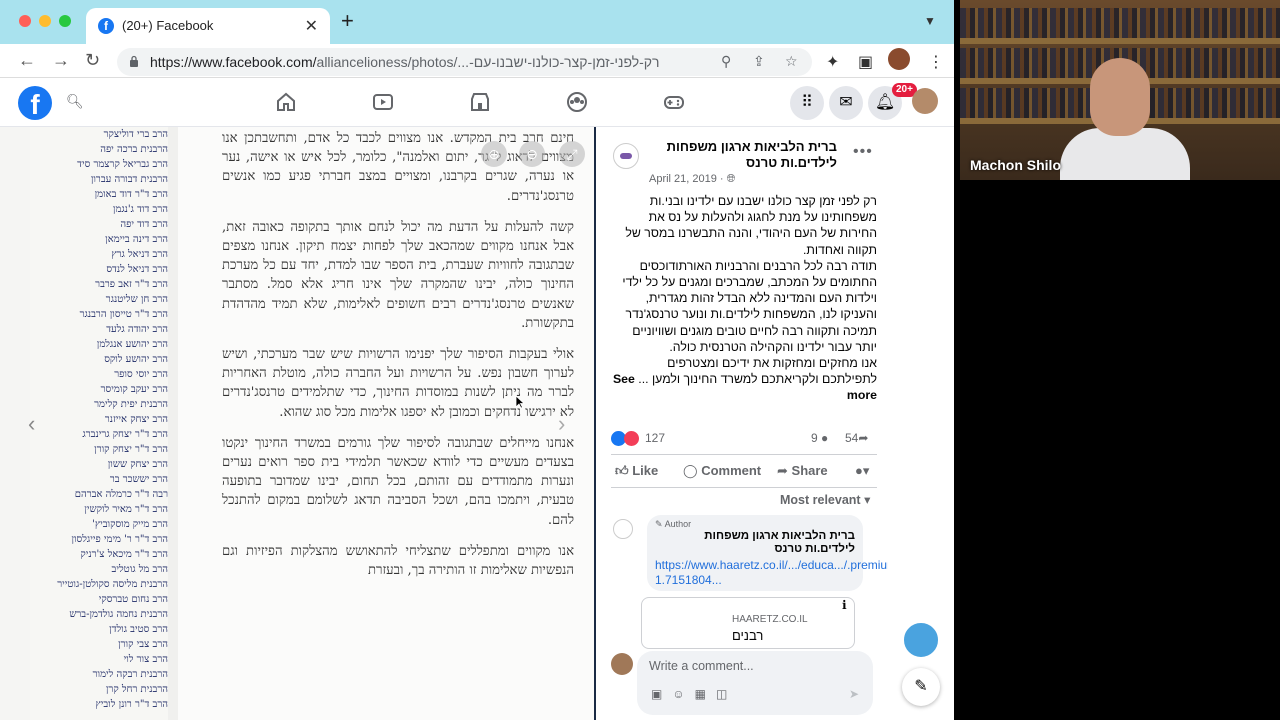  Describe the element at coordinates (136, 419) in the screenshot. I see `signatory-name: הרב יצחק אייזנר` at that location.